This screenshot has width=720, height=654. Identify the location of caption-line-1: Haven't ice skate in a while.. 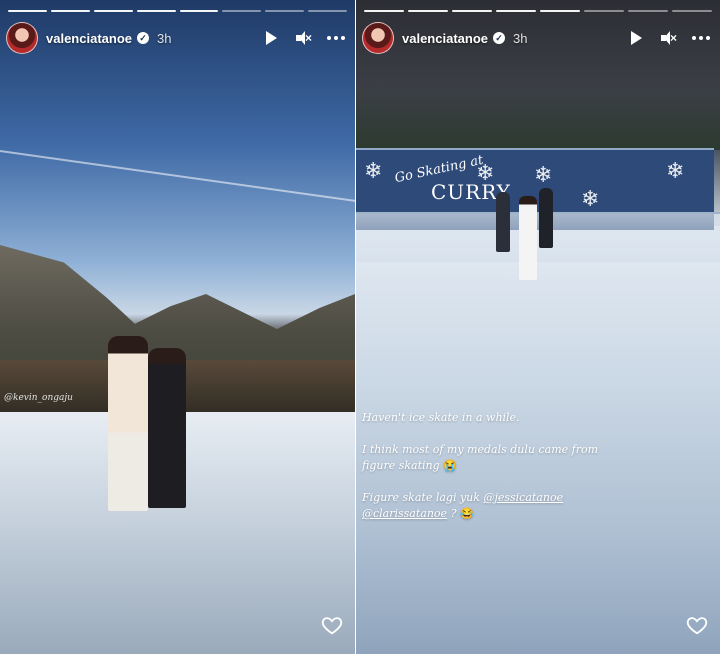
(441, 417).